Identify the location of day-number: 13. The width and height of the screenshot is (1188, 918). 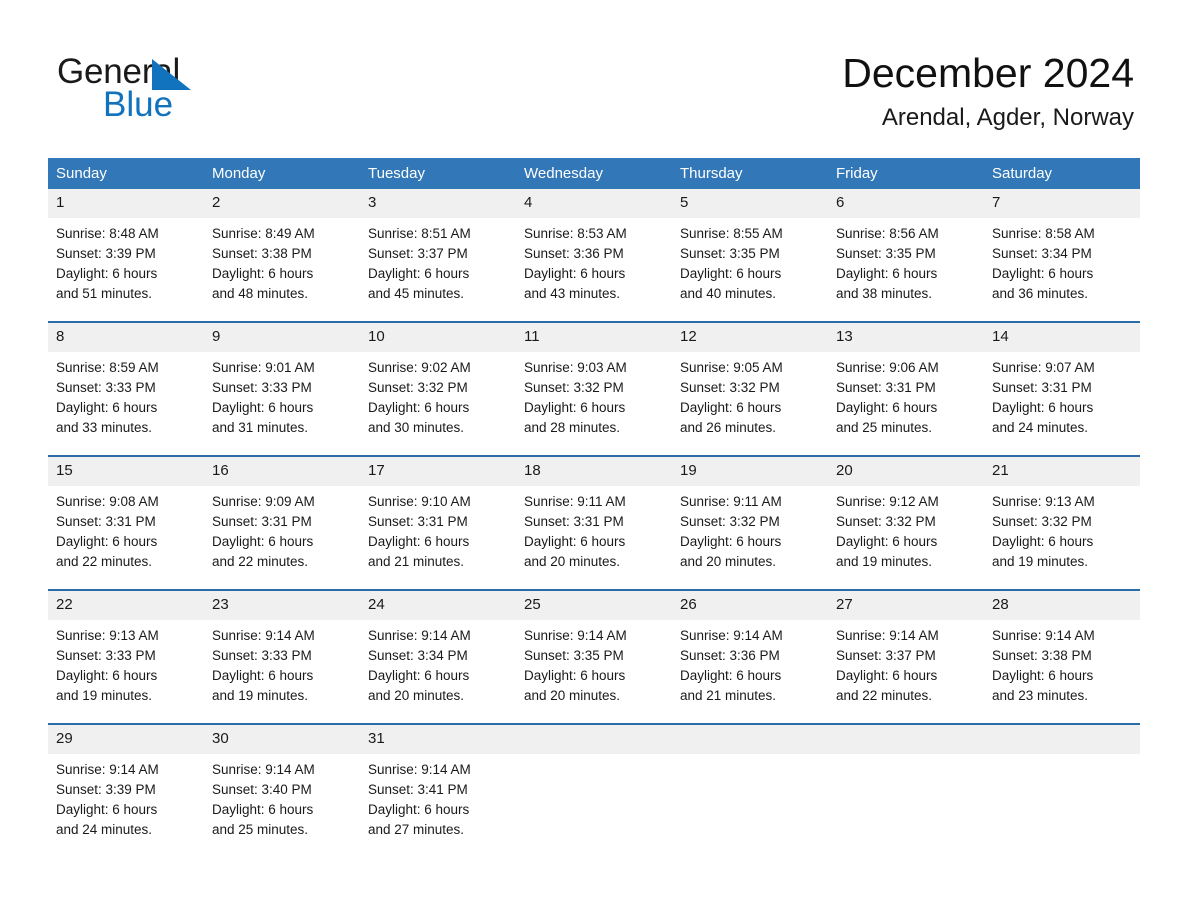
(906, 337).